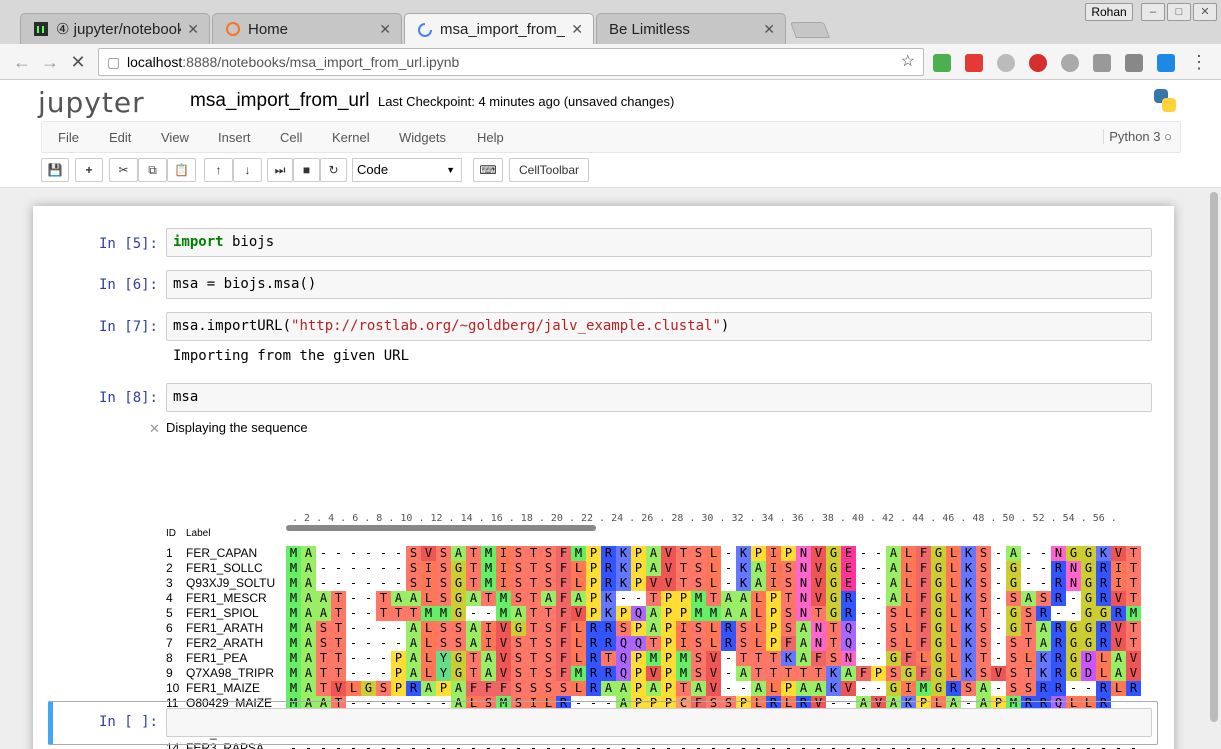 Image resolution: width=1221 pixels, height=749 pixels. What do you see at coordinates (91, 102) in the screenshot?
I see `jupyter-logo: jupyter` at bounding box center [91, 102].